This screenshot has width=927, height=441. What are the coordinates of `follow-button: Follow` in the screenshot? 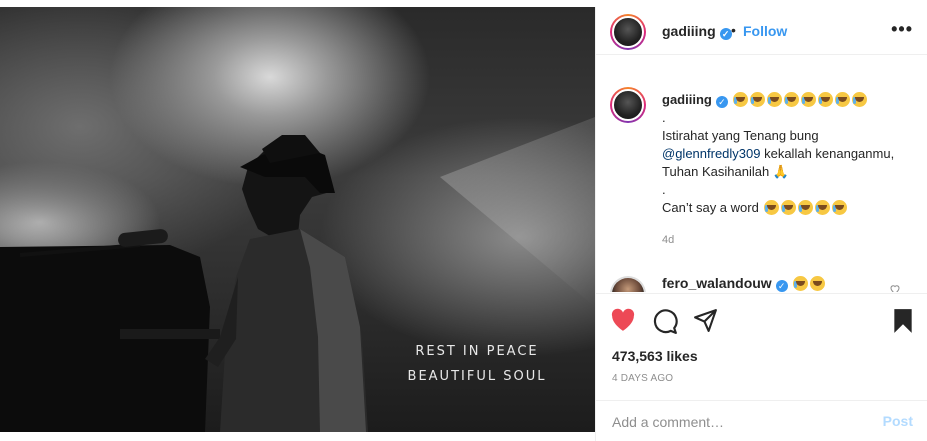 It's located at (765, 31).